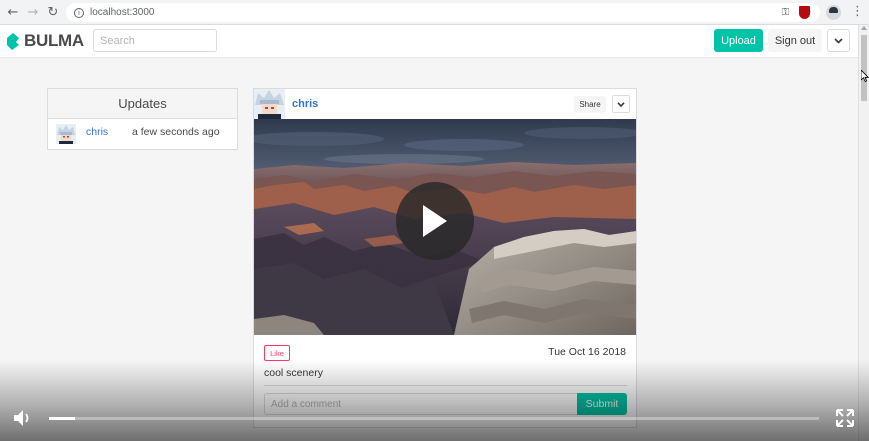 The width and height of the screenshot is (869, 441). Describe the element at coordinates (277, 353) in the screenshot. I see `like-button: Like` at that location.